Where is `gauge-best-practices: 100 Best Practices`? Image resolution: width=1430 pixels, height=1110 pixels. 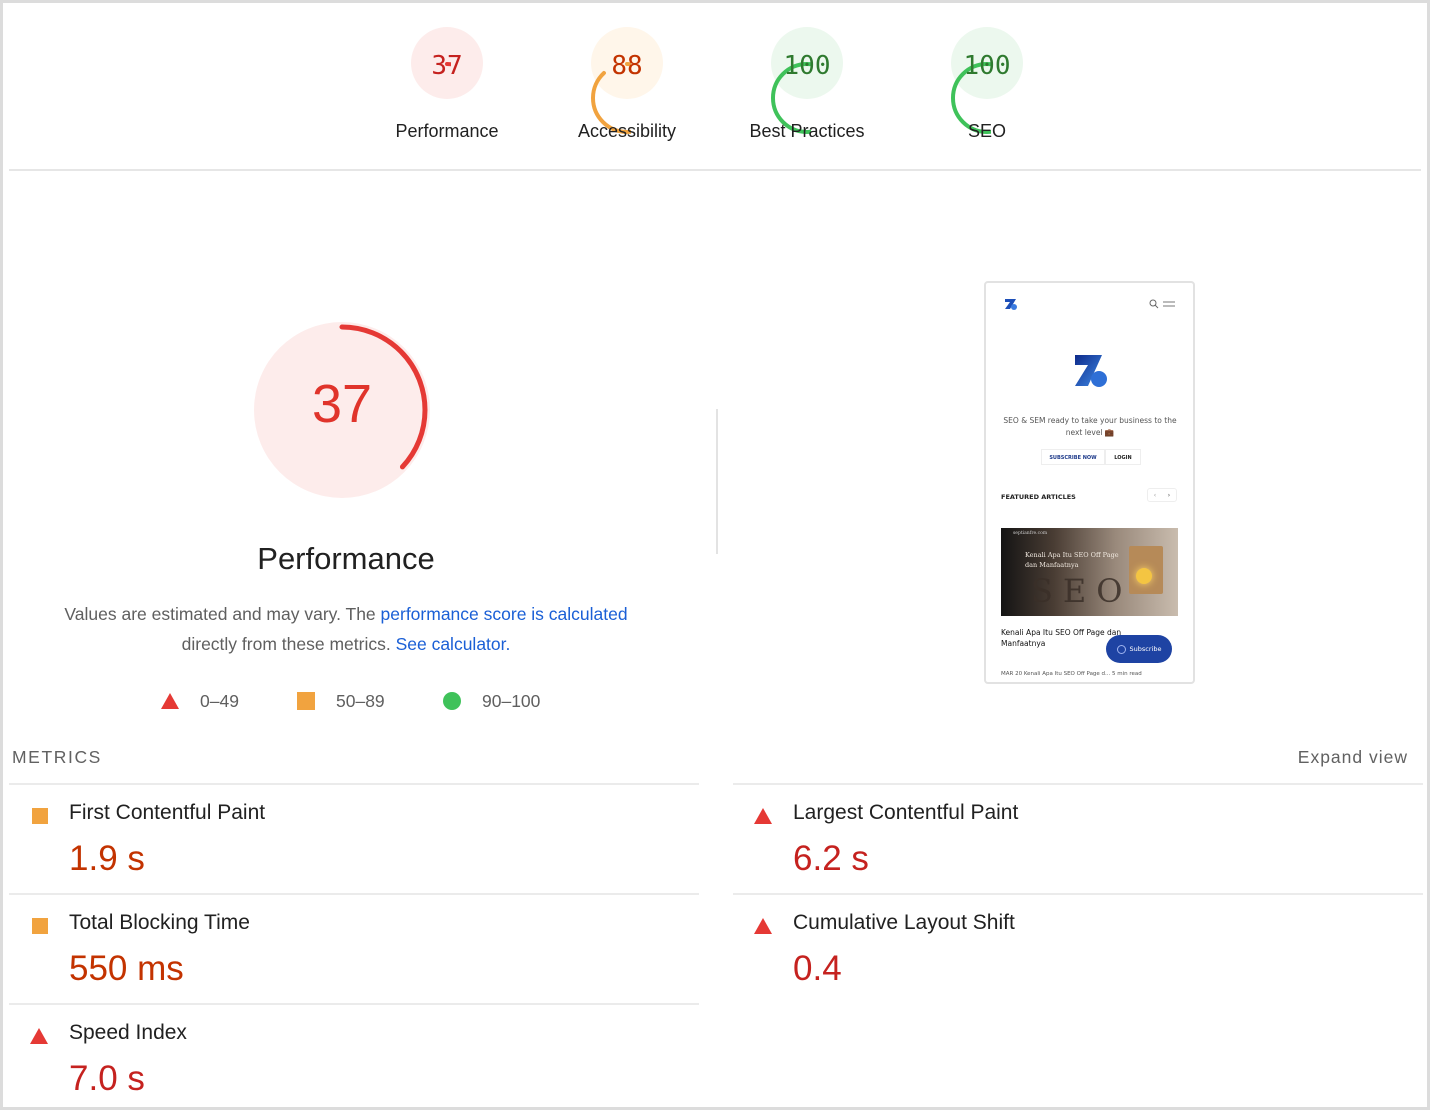 gauge-best-practices: 100 Best Practices is located at coordinates (807, 87).